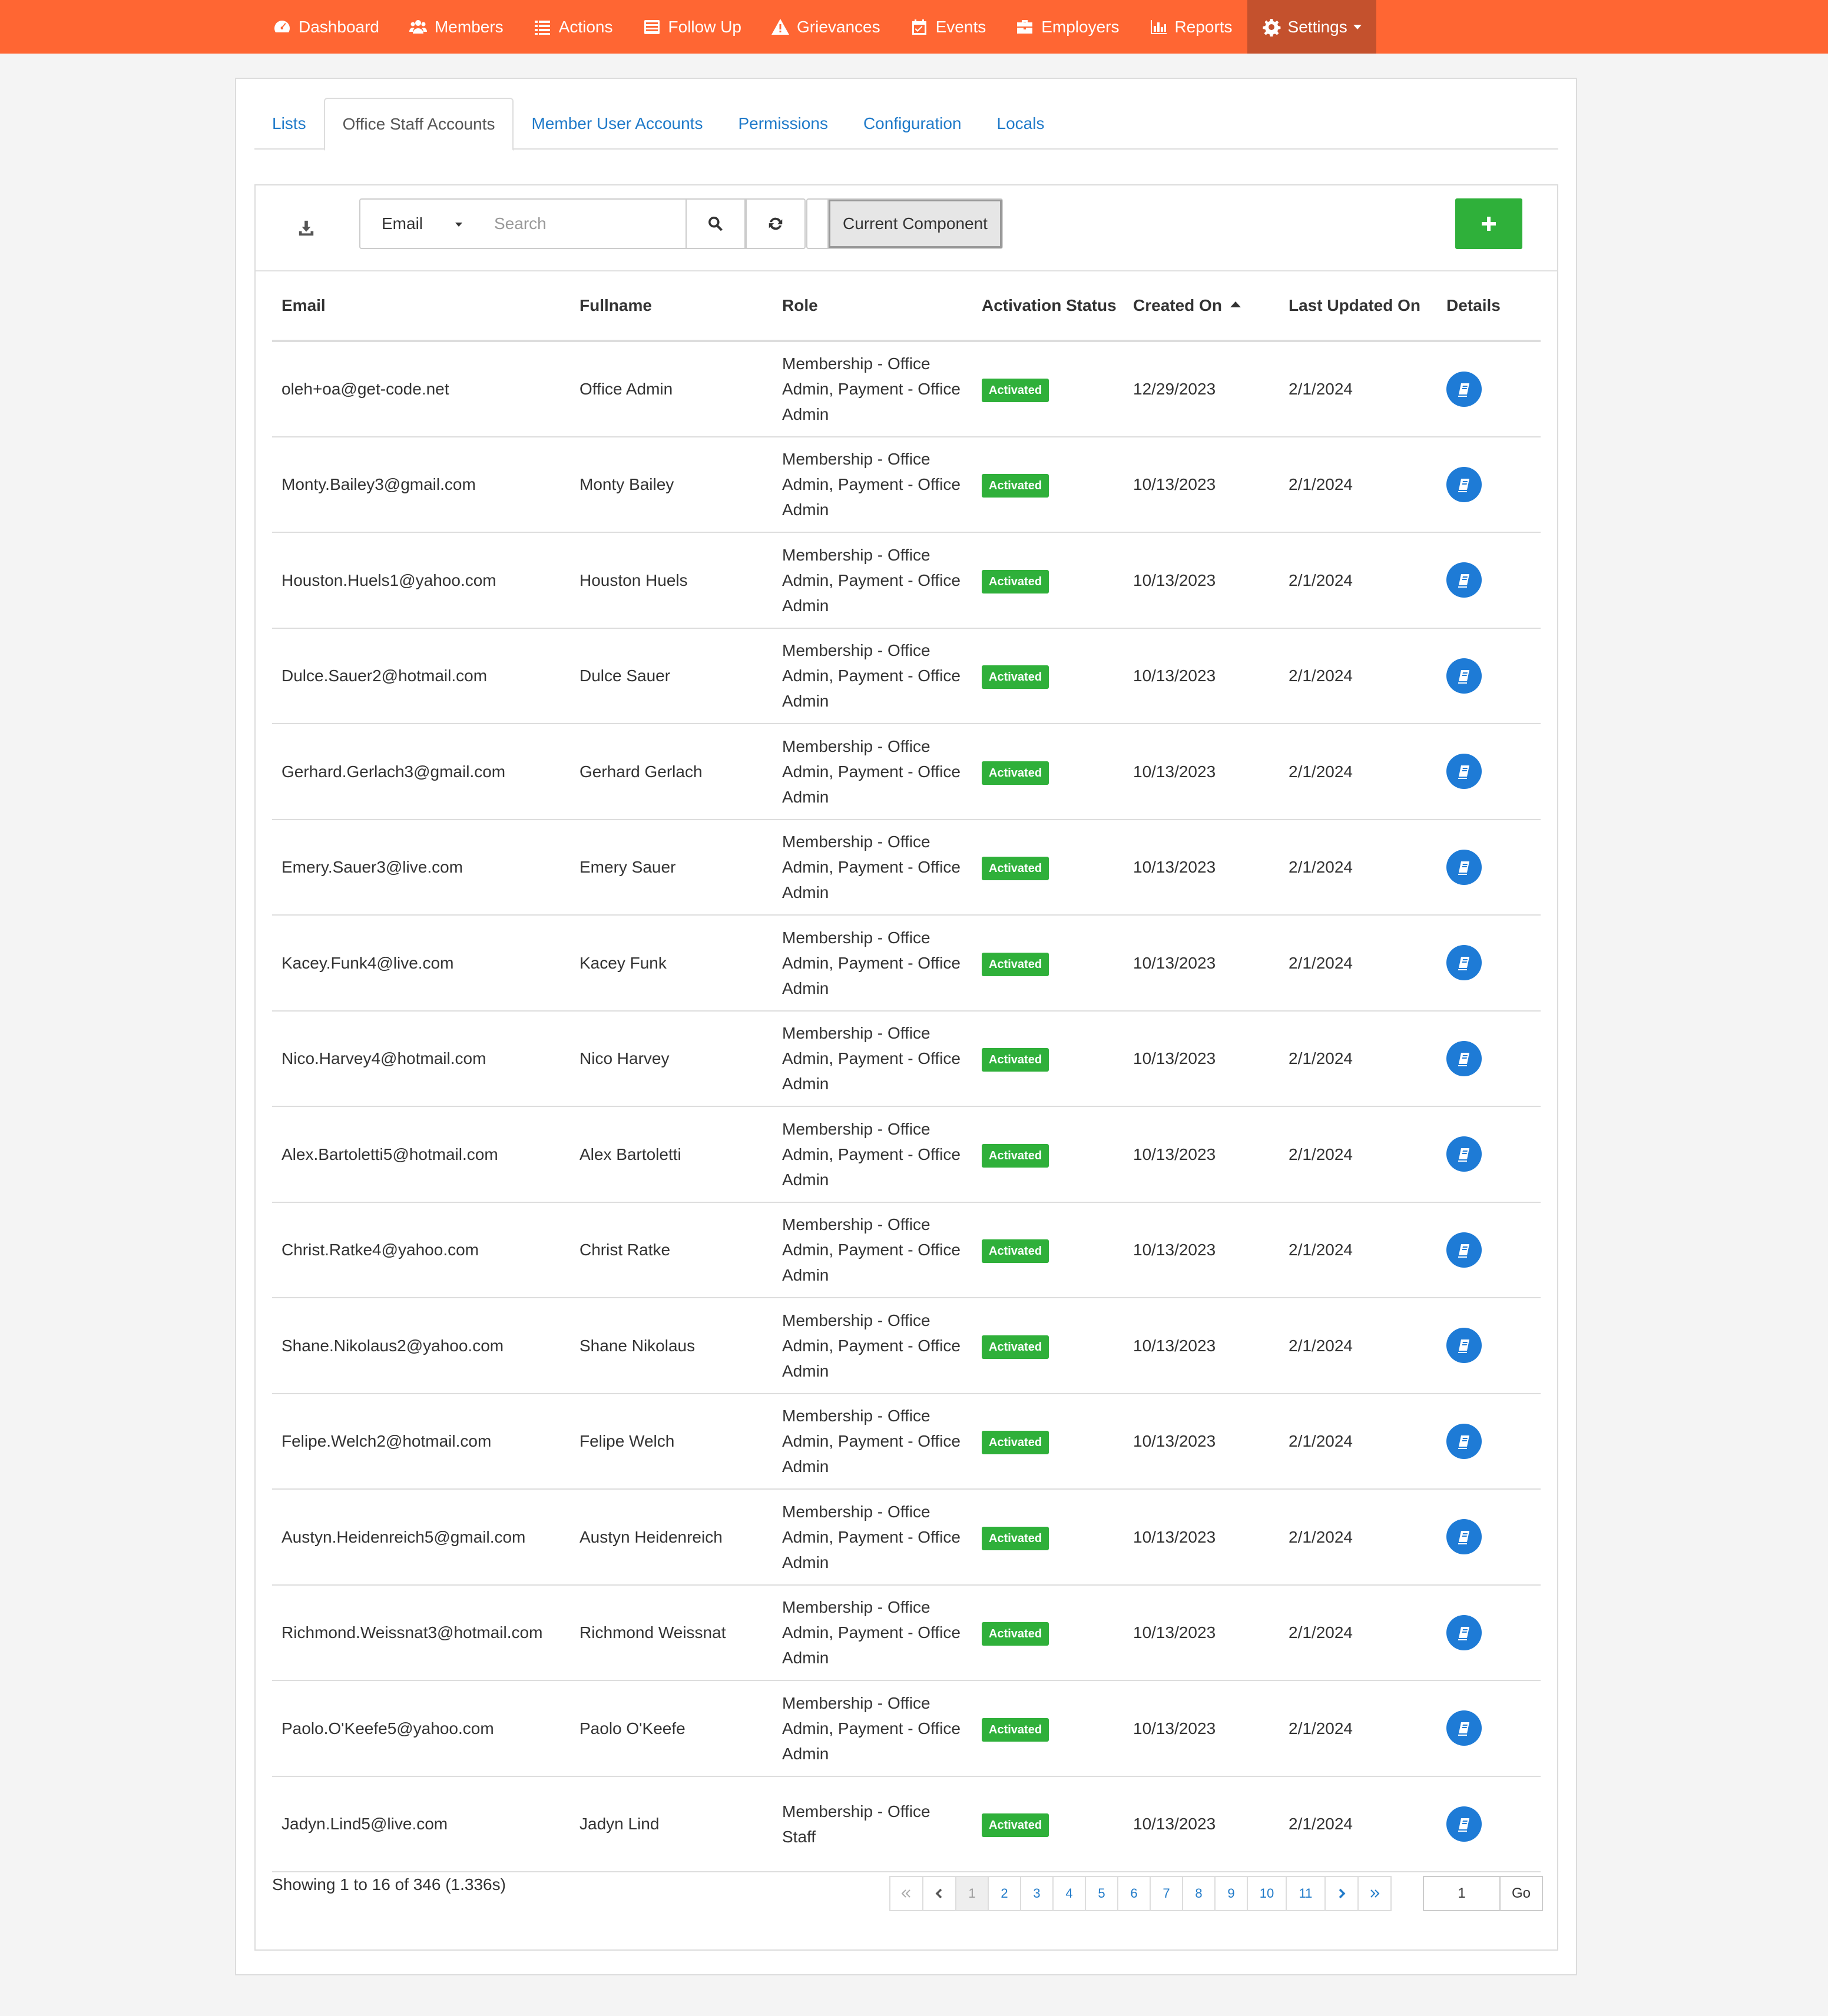 The image size is (1828, 2016). Describe the element at coordinates (1374, 1893) in the screenshot. I see `last-page-button` at that location.